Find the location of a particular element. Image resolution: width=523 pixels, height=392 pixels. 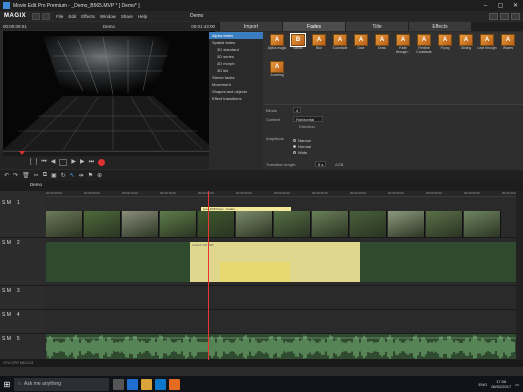

timeline-tab: Demo is located at coordinates (36, 184).